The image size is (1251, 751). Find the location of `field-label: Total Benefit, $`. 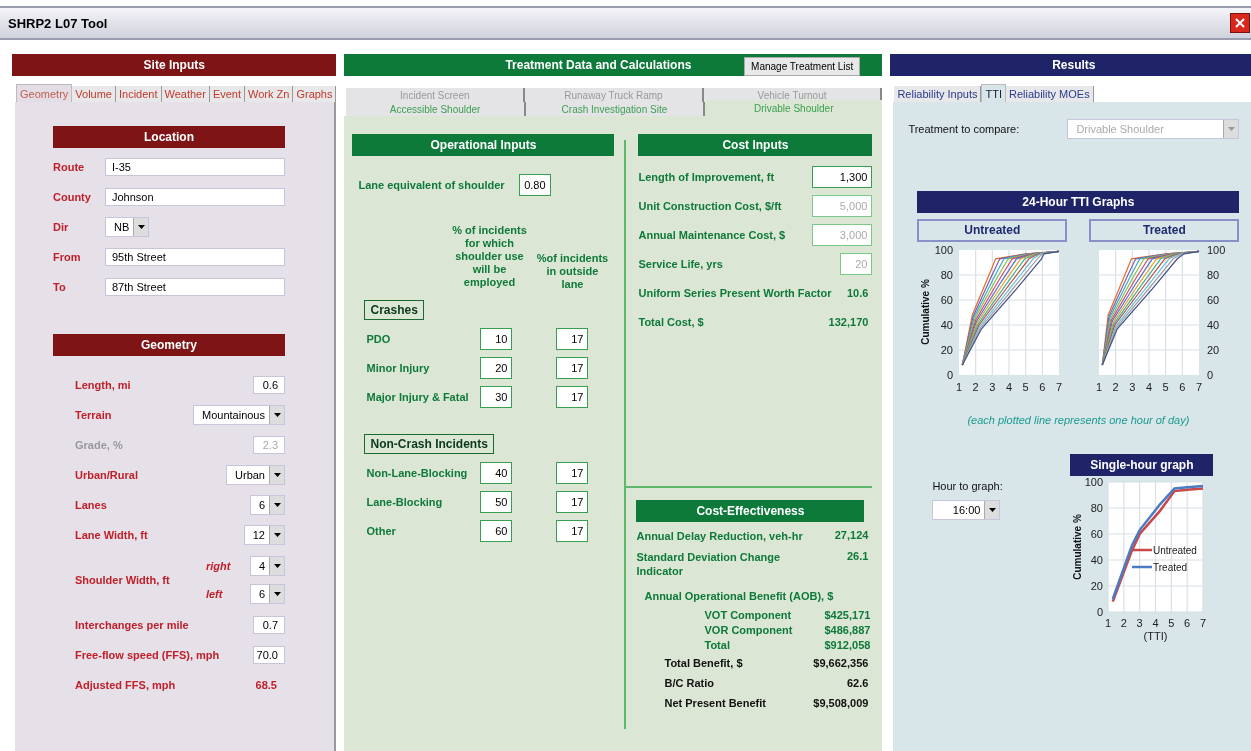

field-label: Total Benefit, $ is located at coordinates (703, 663).